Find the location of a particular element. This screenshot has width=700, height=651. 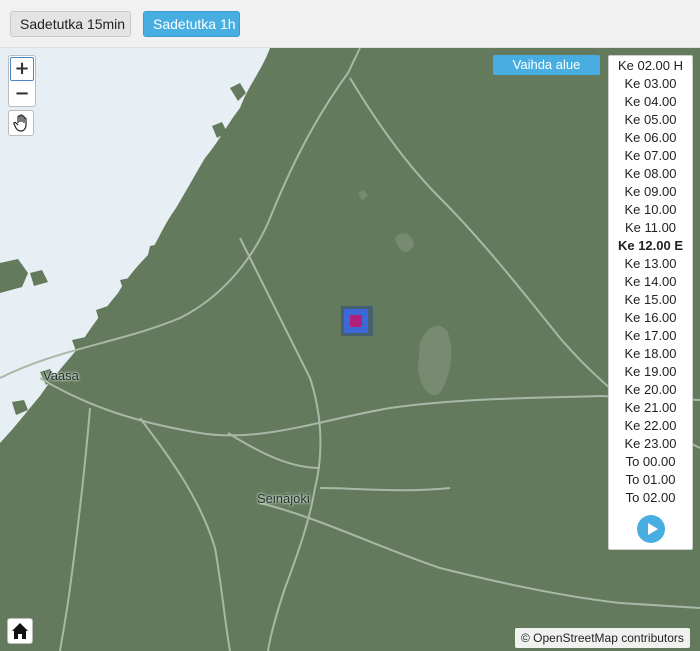

time-item: Ke 09.00 is located at coordinates (650, 192).